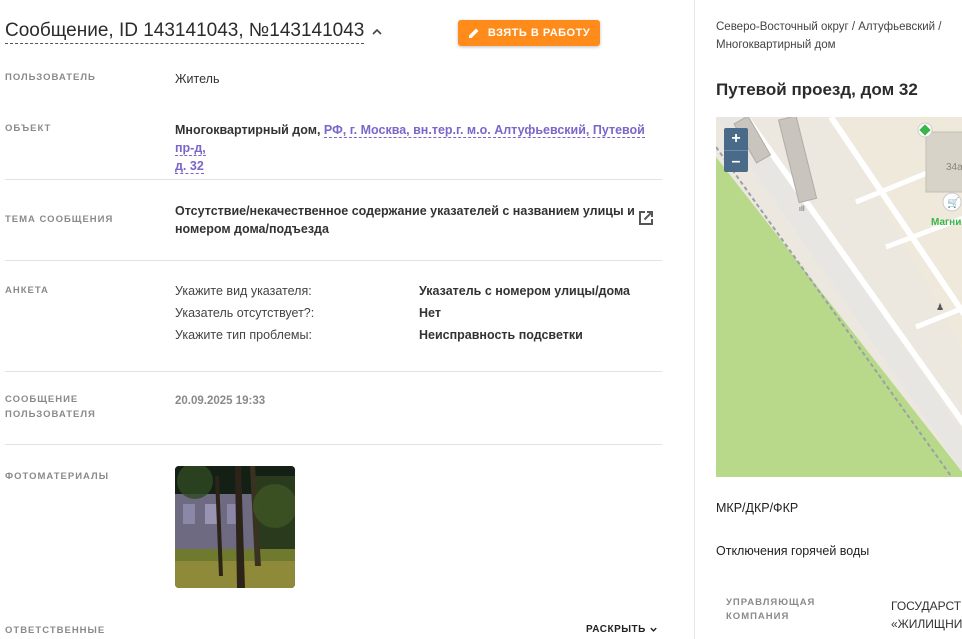 The width and height of the screenshot is (962, 639). Describe the element at coordinates (776, 45) in the screenshot. I see `breadcrumb-line-2: Многоквартирный дом` at that location.